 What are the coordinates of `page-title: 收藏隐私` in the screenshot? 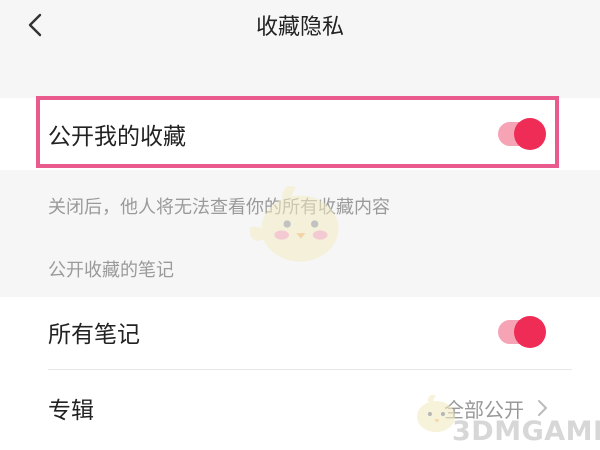 It's located at (299, 27).